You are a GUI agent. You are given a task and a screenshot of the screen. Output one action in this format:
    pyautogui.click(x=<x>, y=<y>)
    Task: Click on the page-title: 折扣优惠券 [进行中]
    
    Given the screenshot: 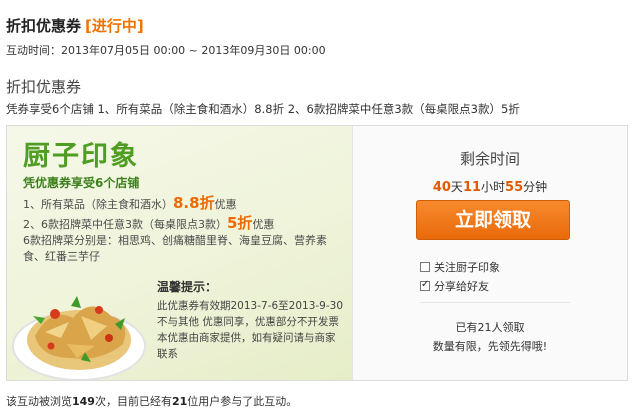 What is the action you would take?
    pyautogui.click(x=75, y=25)
    